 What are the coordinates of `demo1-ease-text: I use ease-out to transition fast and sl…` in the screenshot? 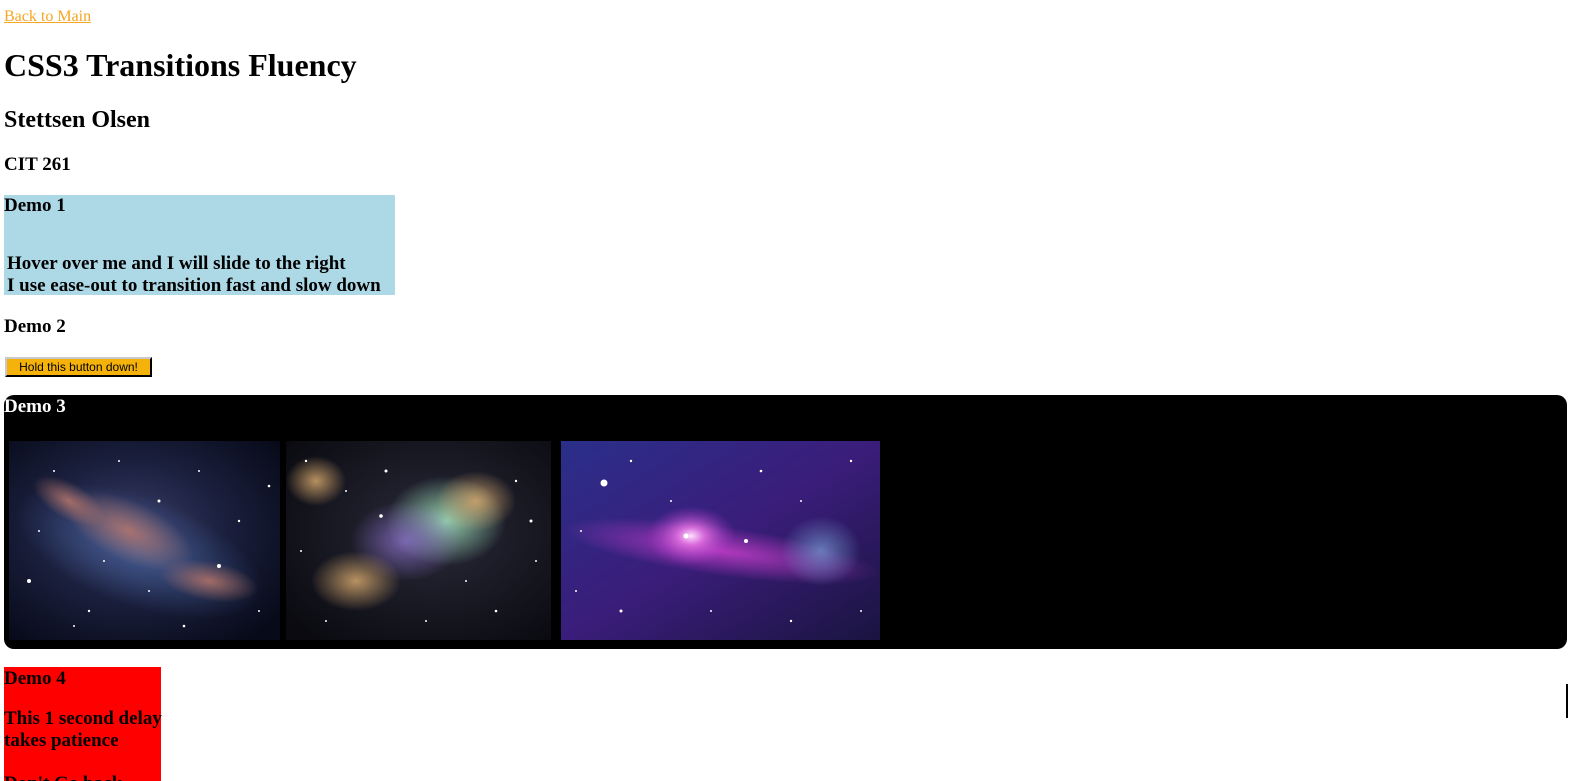 It's located at (194, 285).